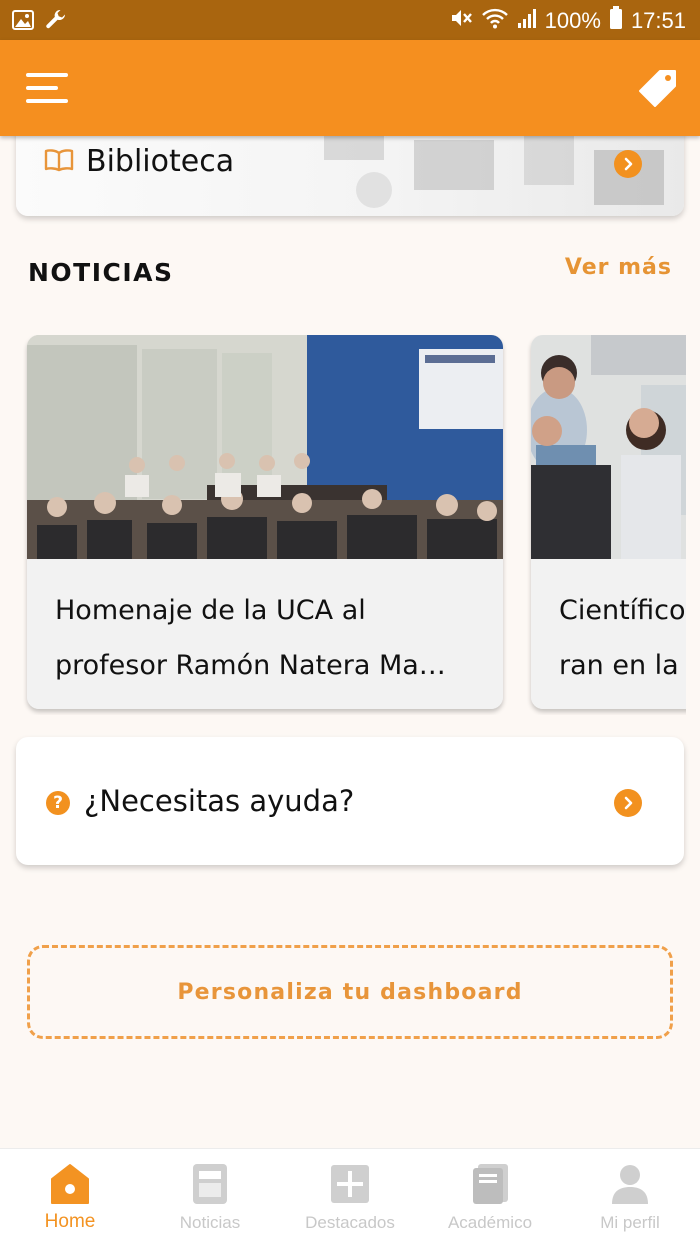  I want to click on nav-destacados: Destacados, so click(350, 1196).